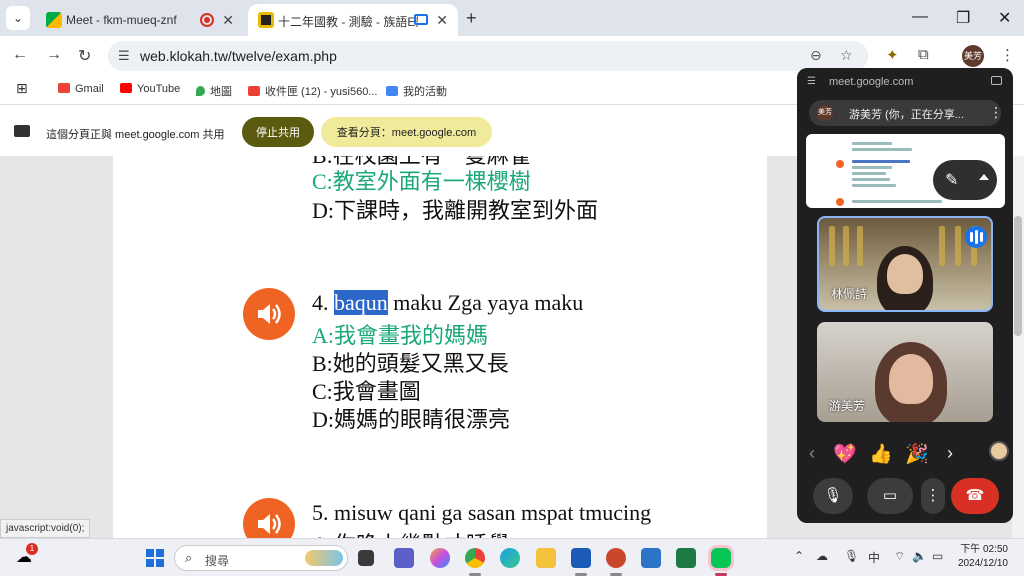 The height and width of the screenshot is (576, 1024). Describe the element at coordinates (392, 91) in the screenshot. I see `activity-icon` at that location.